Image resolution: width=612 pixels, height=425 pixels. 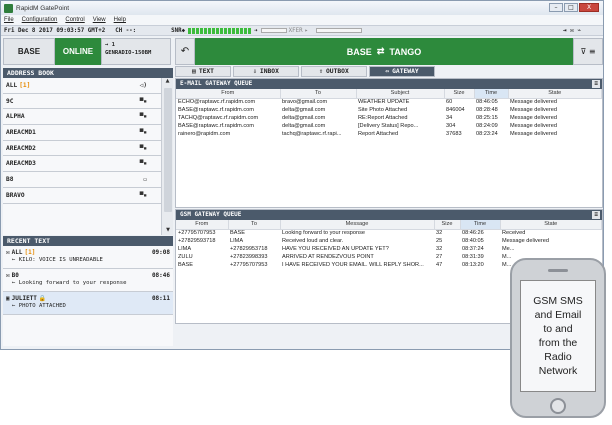 What do you see at coordinates (82, 117) in the screenshot?
I see `address-item-alpha: ALPHA ▀▪` at bounding box center [82, 117].